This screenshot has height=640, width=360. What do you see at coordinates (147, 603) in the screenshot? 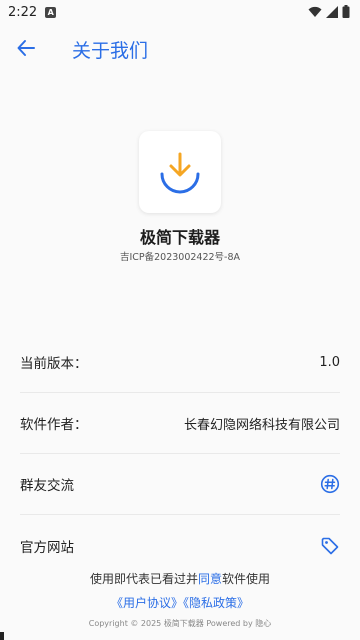
I see `user-agreement-link: 《用户协议》` at bounding box center [147, 603].